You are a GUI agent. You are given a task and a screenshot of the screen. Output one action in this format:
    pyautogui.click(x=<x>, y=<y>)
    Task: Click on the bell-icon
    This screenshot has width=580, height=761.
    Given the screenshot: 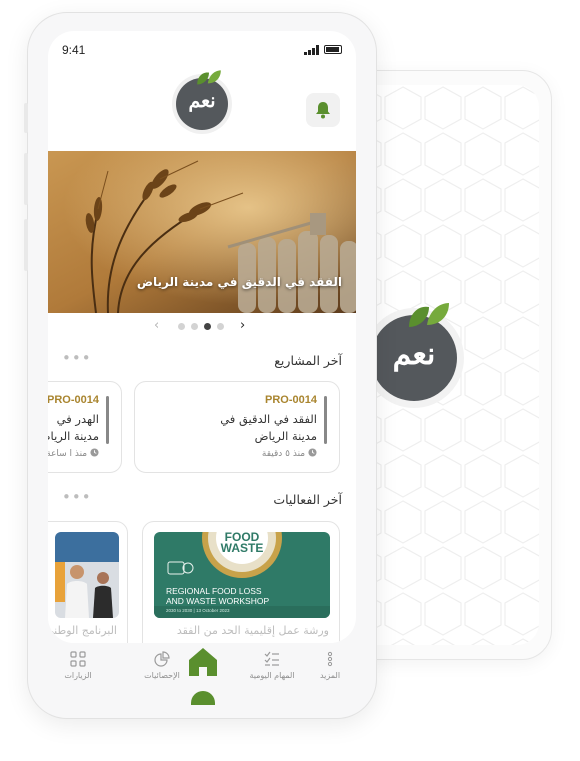 What is the action you would take?
    pyautogui.click(x=323, y=110)
    